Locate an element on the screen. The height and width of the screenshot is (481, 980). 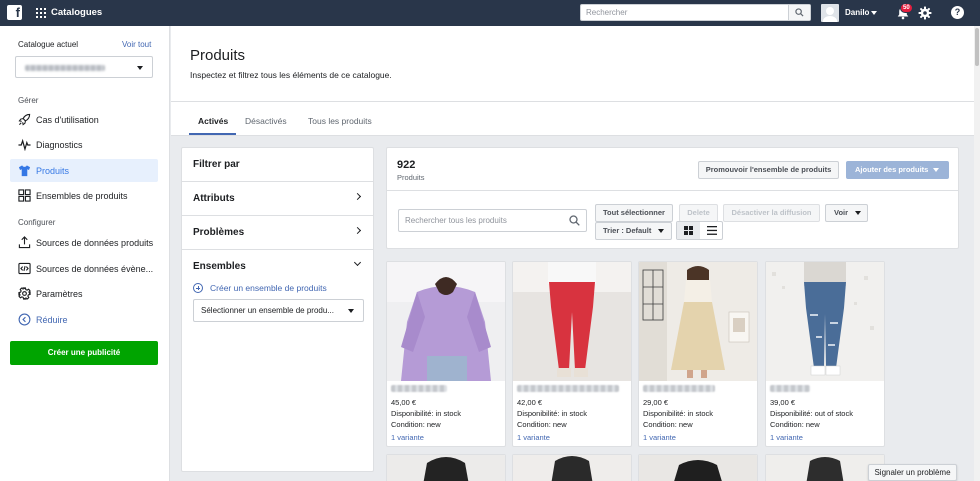
product-price: 45,00 € is located at coordinates (404, 402).